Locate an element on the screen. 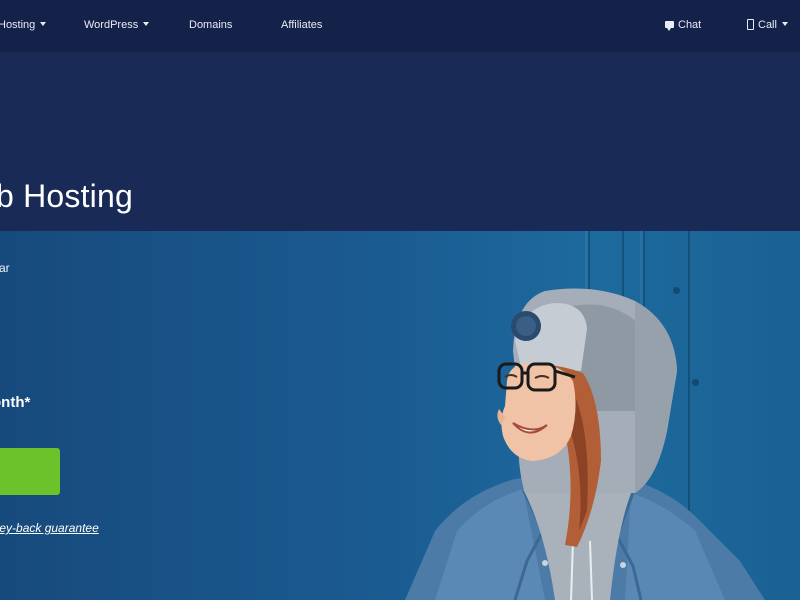 The width and height of the screenshot is (800, 600). nav-item-hosting: Hosting is located at coordinates (23, 25).